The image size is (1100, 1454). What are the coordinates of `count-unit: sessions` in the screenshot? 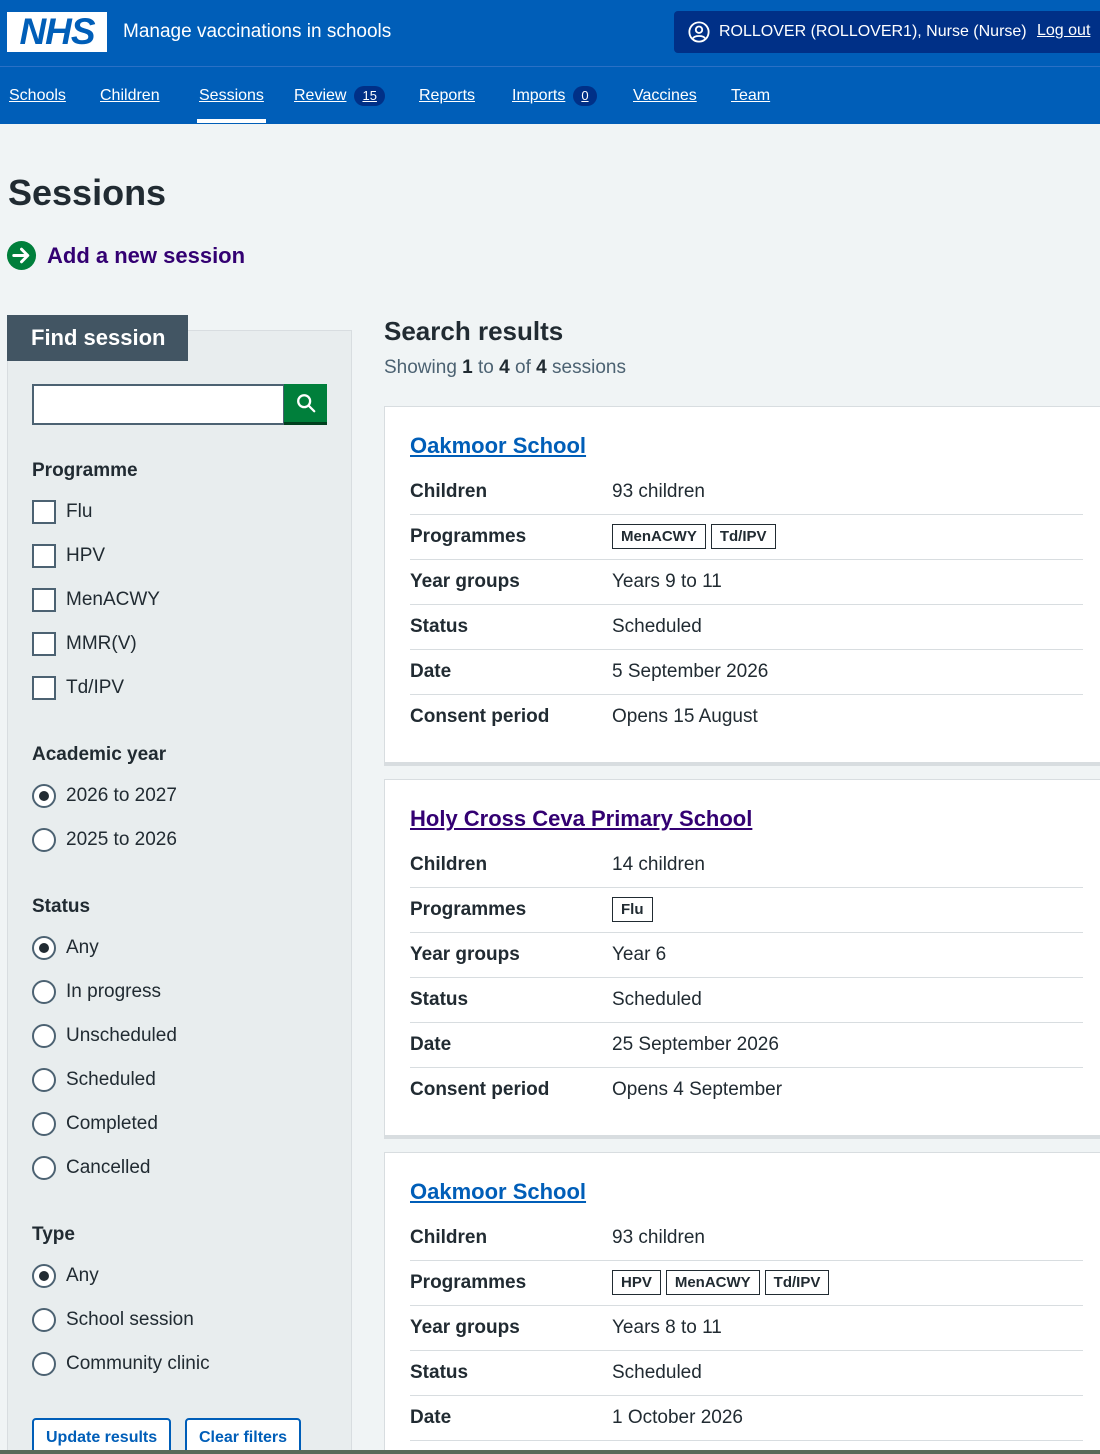 It's located at (589, 367).